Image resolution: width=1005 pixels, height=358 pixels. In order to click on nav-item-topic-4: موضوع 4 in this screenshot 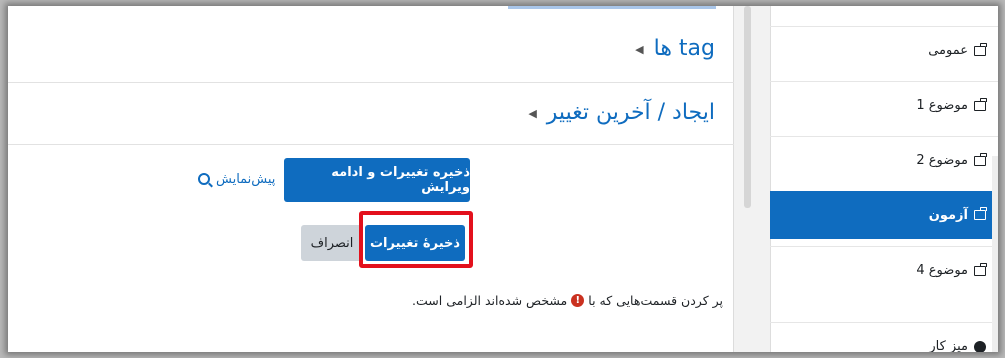, I will do `click(884, 270)`.